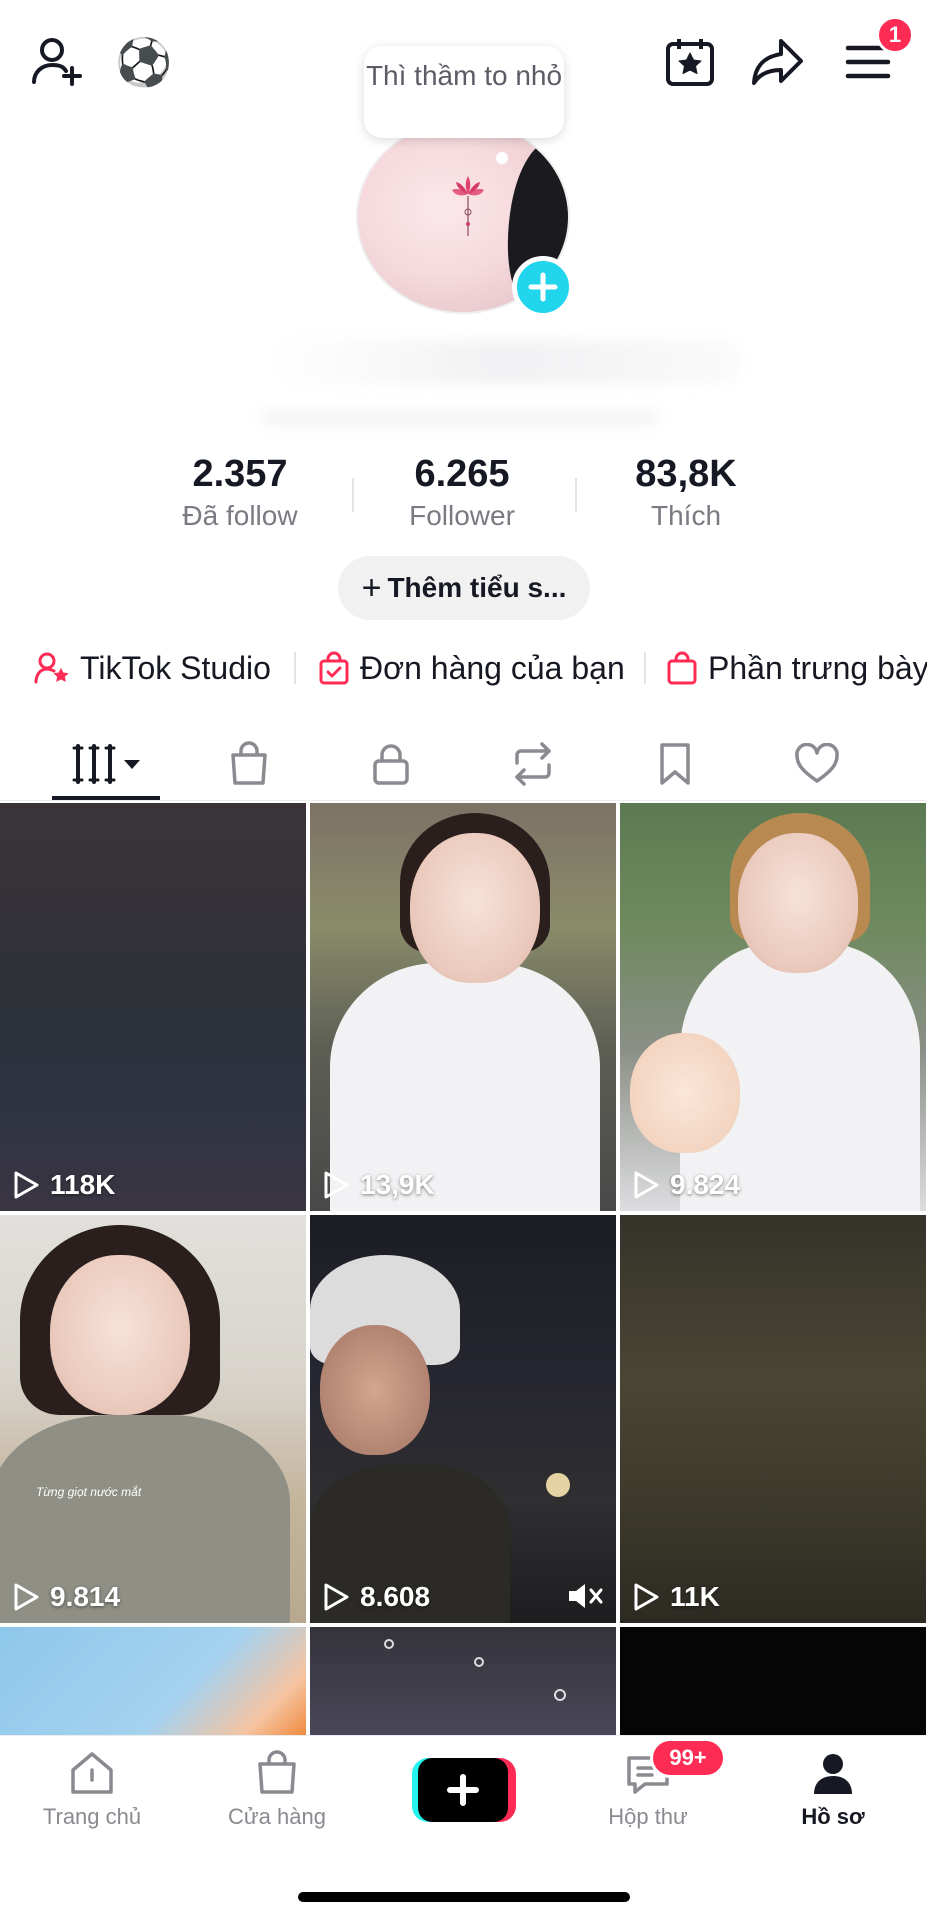 The width and height of the screenshot is (927, 1920). I want to click on nav-home-label: Trang chủ, so click(92, 1816).